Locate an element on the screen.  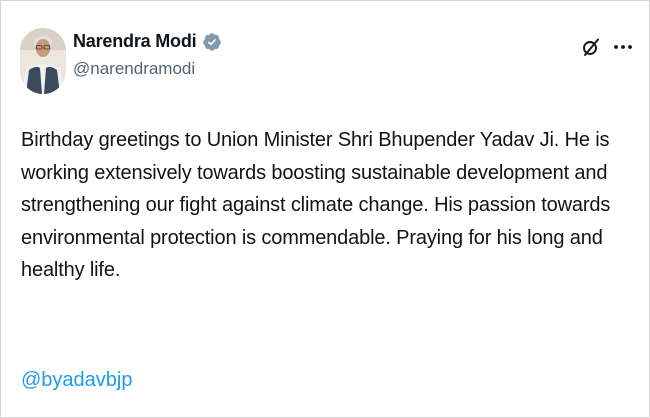
grok-icon is located at coordinates (591, 47).